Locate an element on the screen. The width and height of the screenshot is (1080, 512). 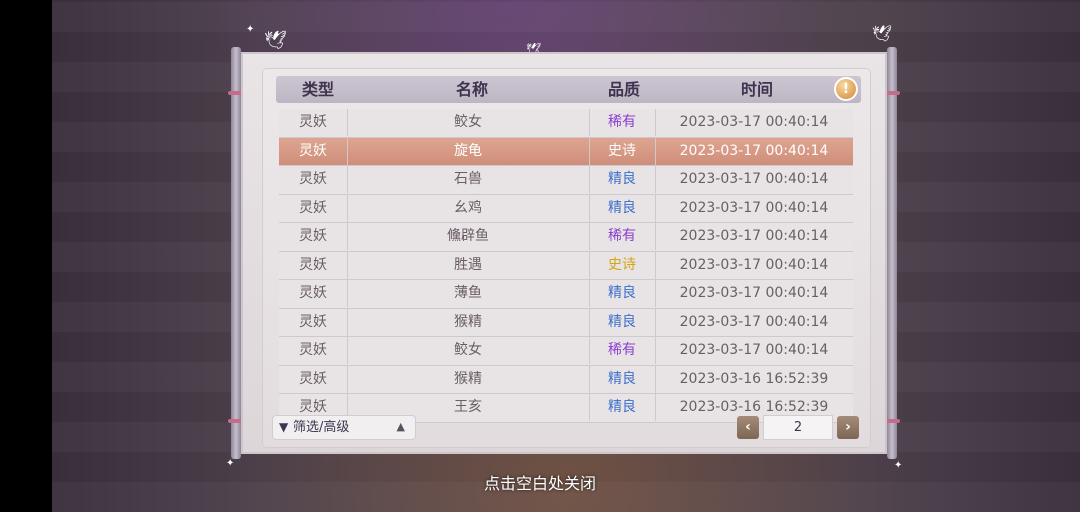
header-quality: 品质 is located at coordinates (623, 89).